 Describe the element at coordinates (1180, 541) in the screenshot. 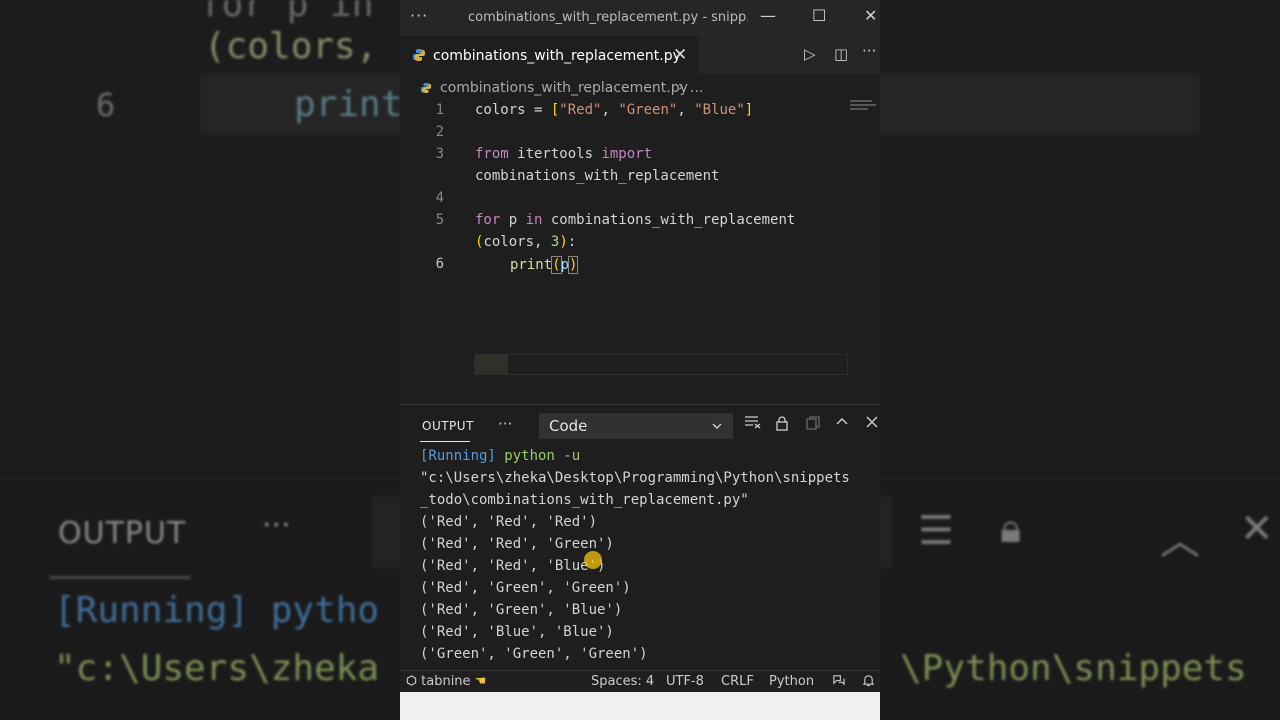

I see `bg-chevron-up-icon: ︿` at that location.